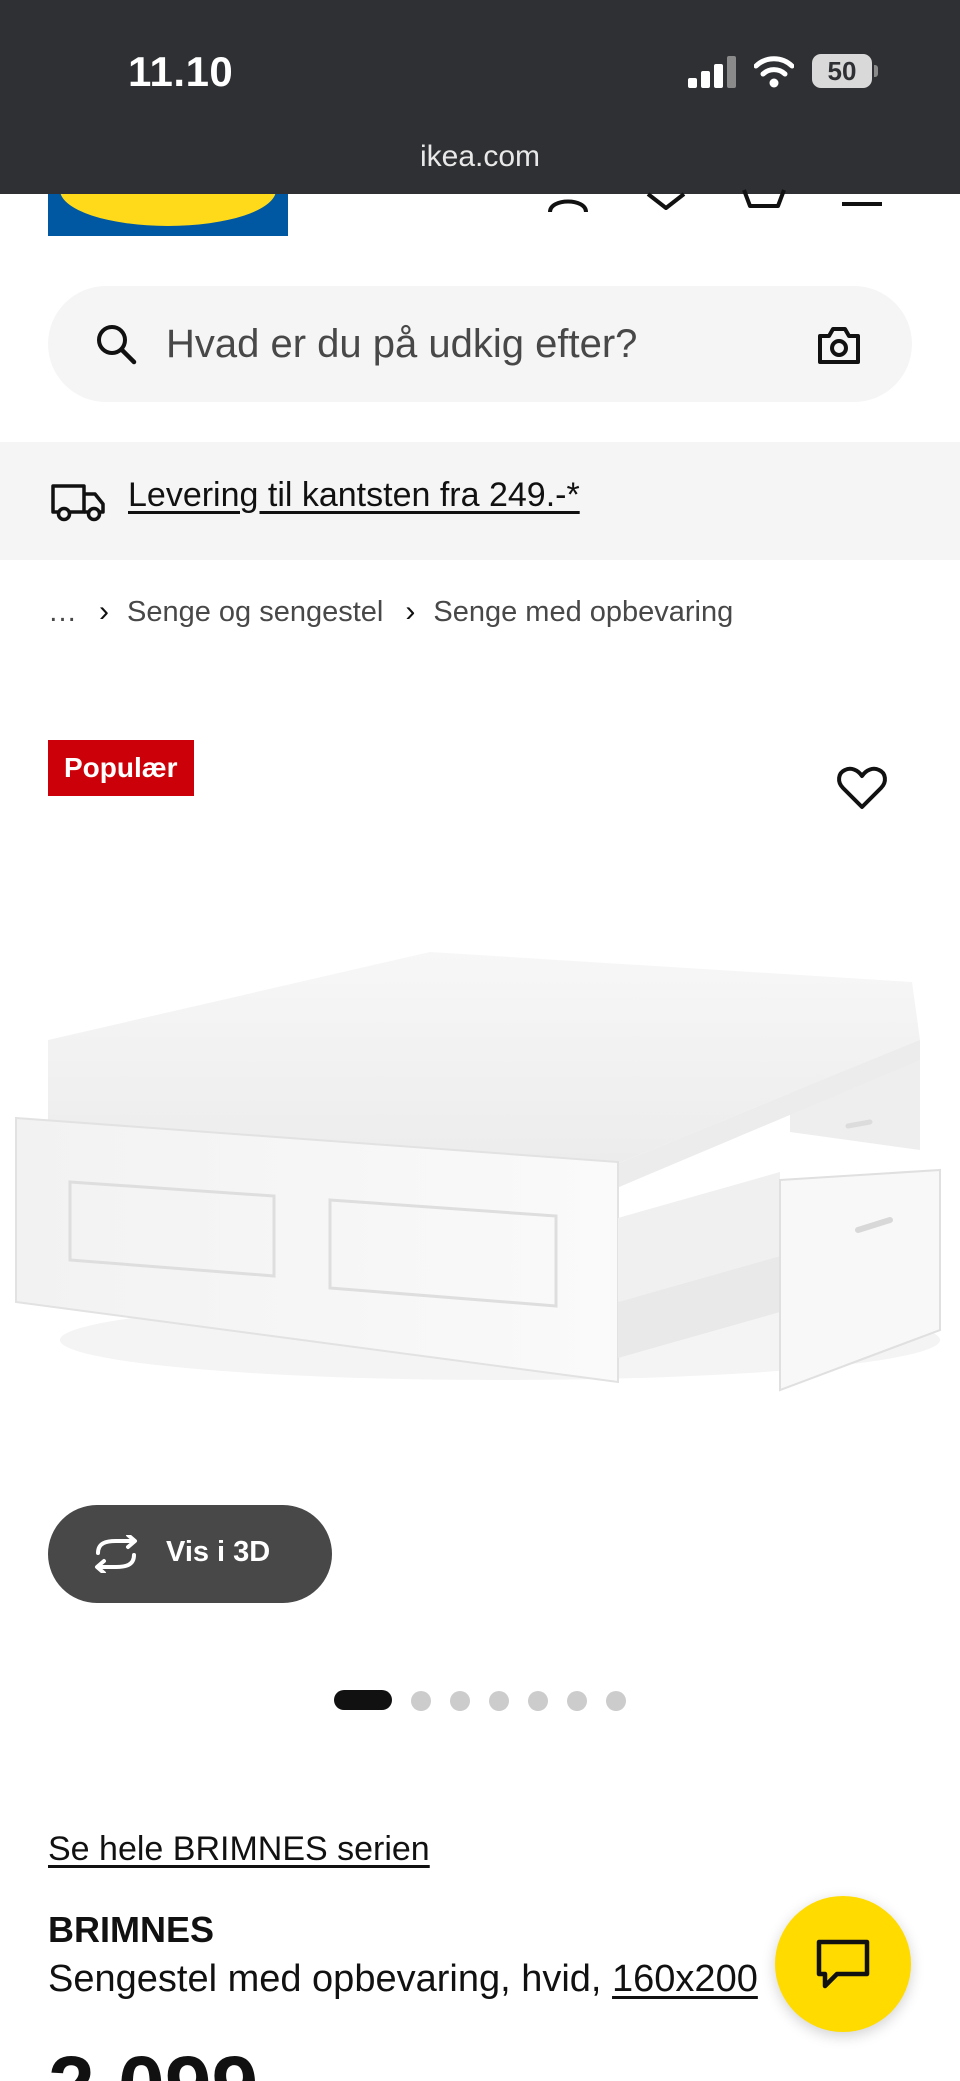 This screenshot has height=2081, width=960. I want to click on cellular-signal-icon, so click(712, 72).